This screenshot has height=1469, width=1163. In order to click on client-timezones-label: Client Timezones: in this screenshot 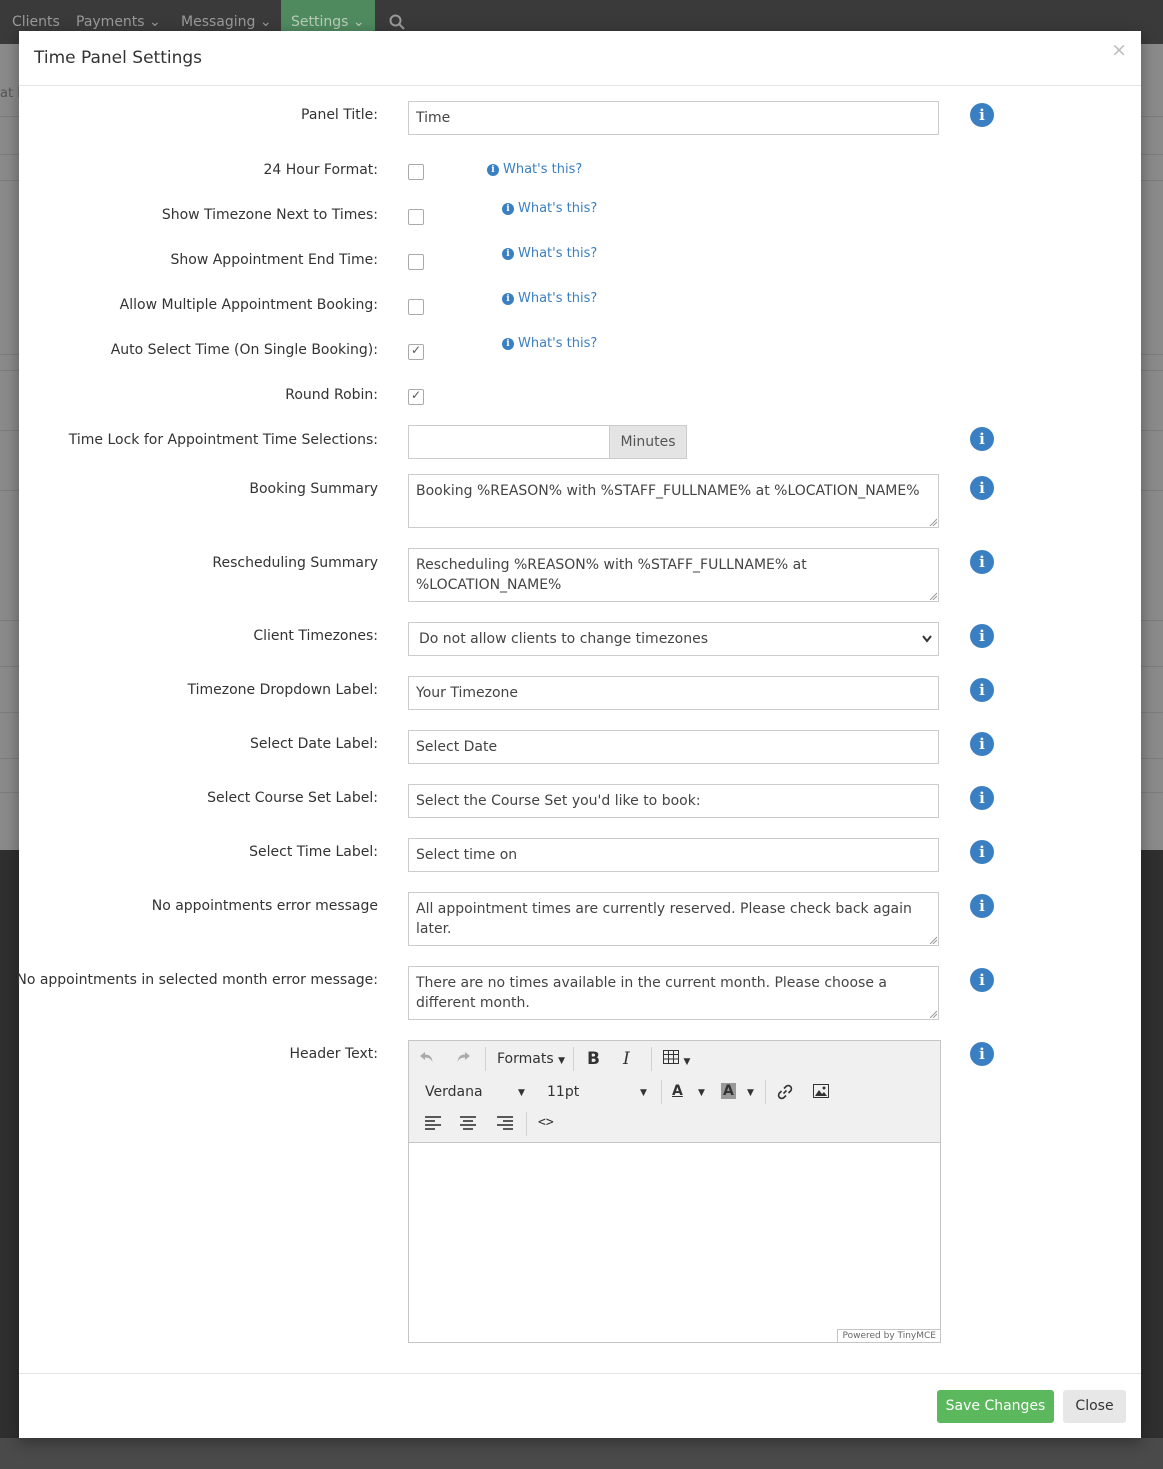, I will do `click(315, 636)`.